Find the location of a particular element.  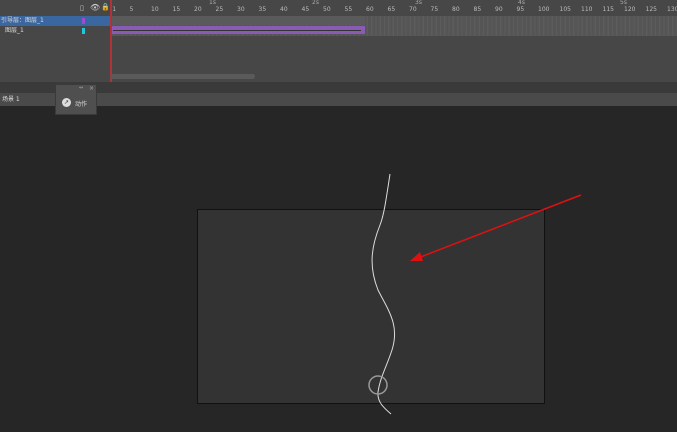

annotation-arrow is located at coordinates (499, 226).